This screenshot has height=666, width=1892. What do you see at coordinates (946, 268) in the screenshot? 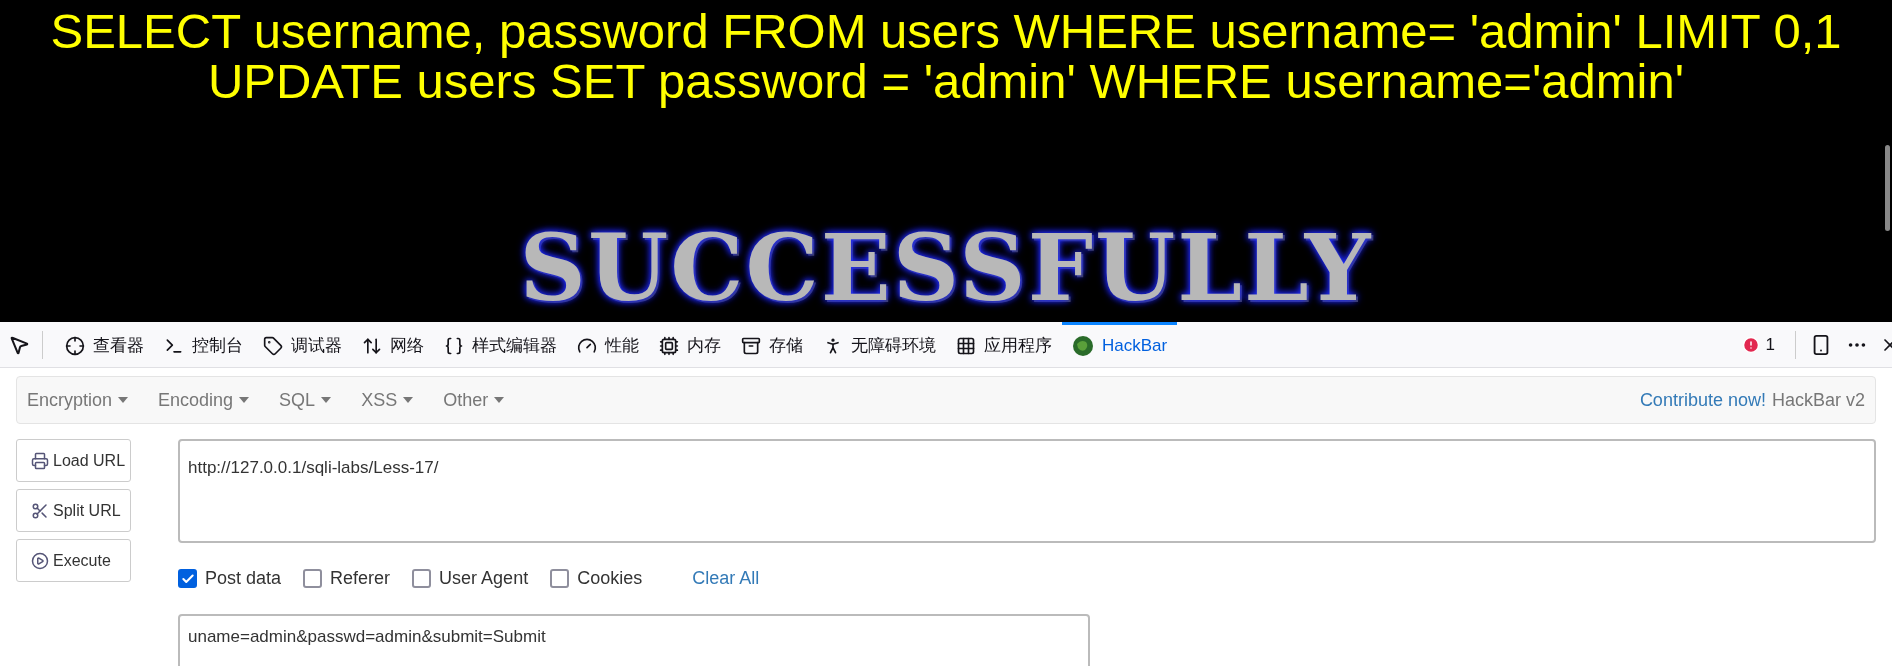
I see `success-title: SUCCESSFULLY` at bounding box center [946, 268].